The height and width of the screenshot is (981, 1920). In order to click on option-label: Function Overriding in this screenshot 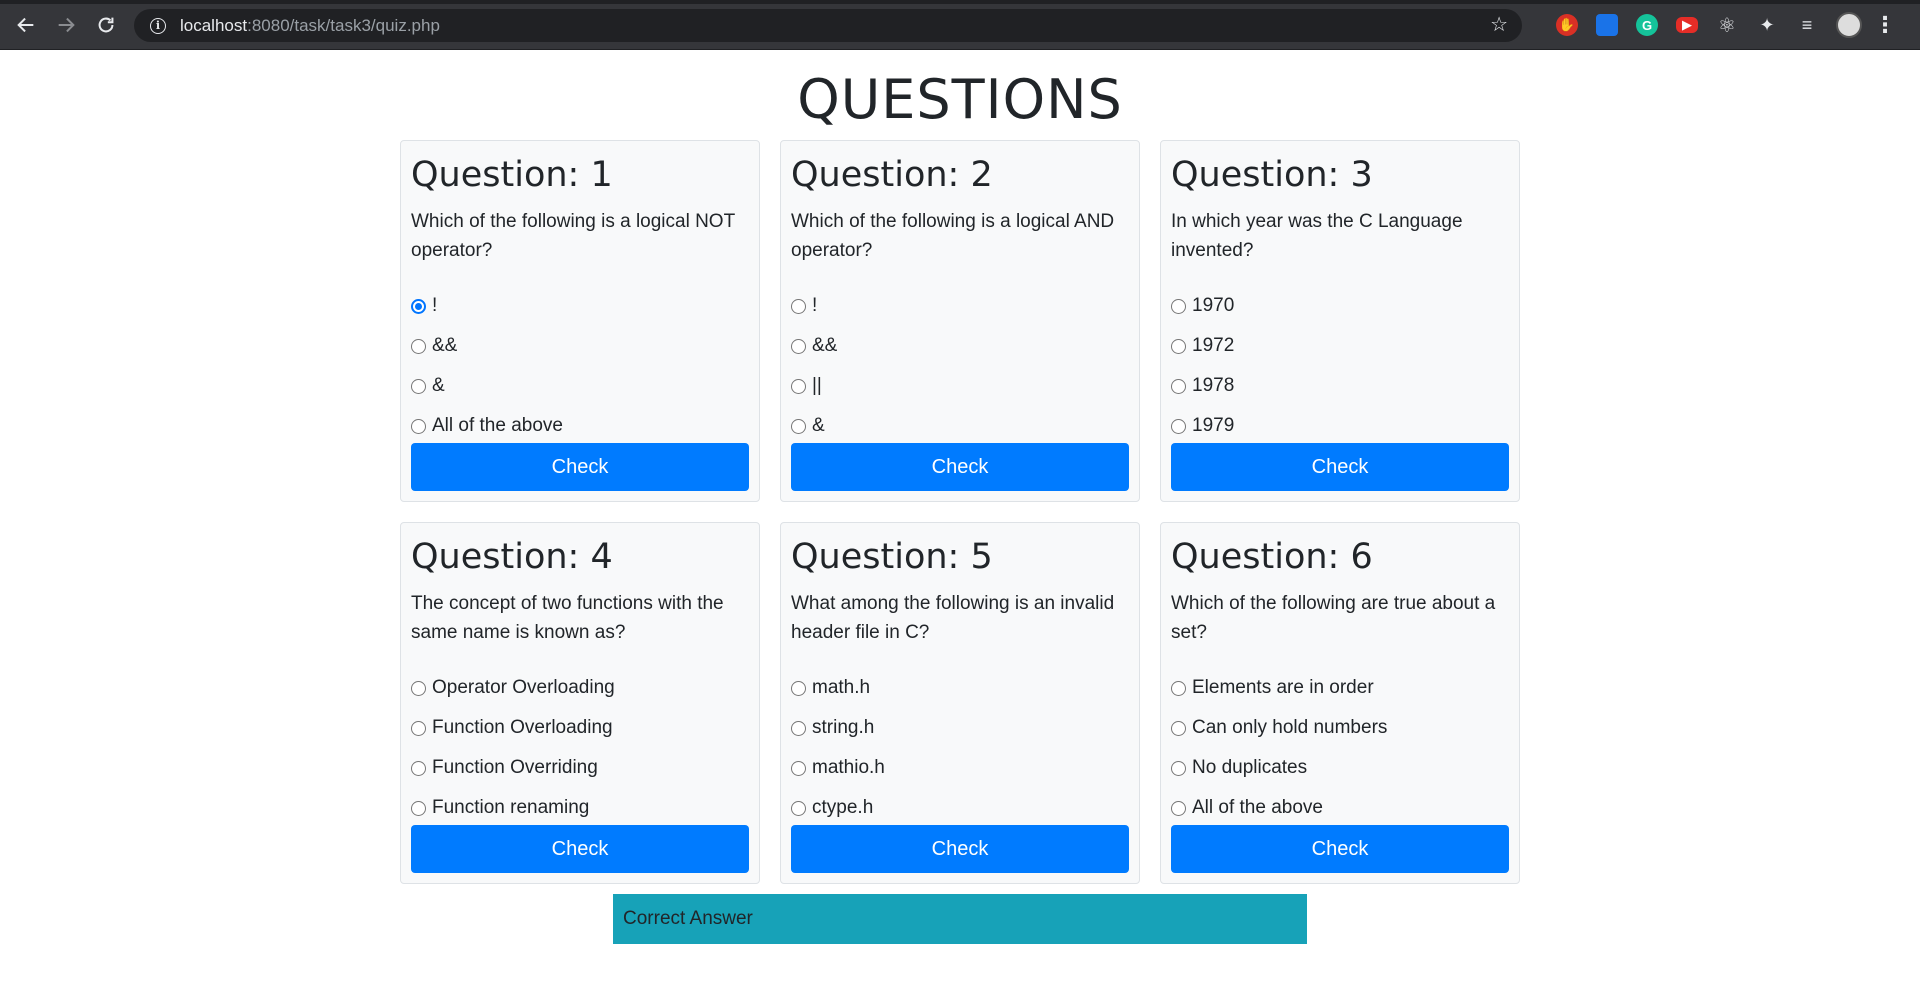, I will do `click(515, 767)`.